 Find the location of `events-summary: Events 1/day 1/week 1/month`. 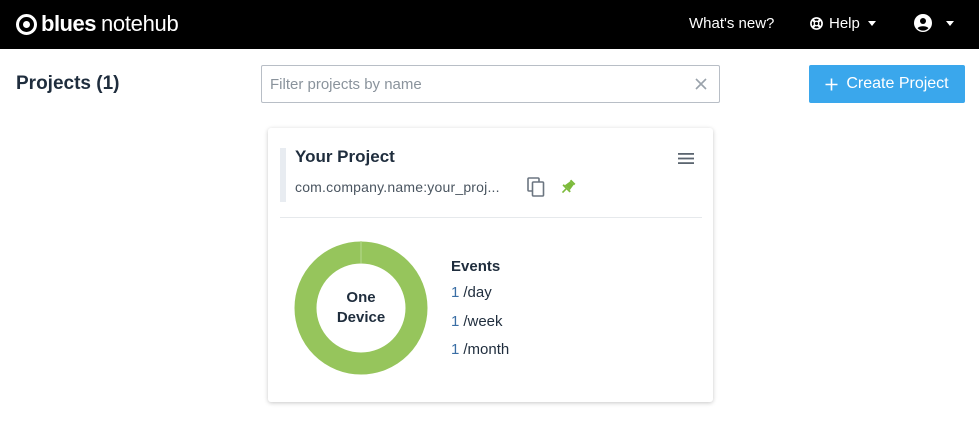

events-summary: Events 1/day 1/week 1/month is located at coordinates (480, 314).